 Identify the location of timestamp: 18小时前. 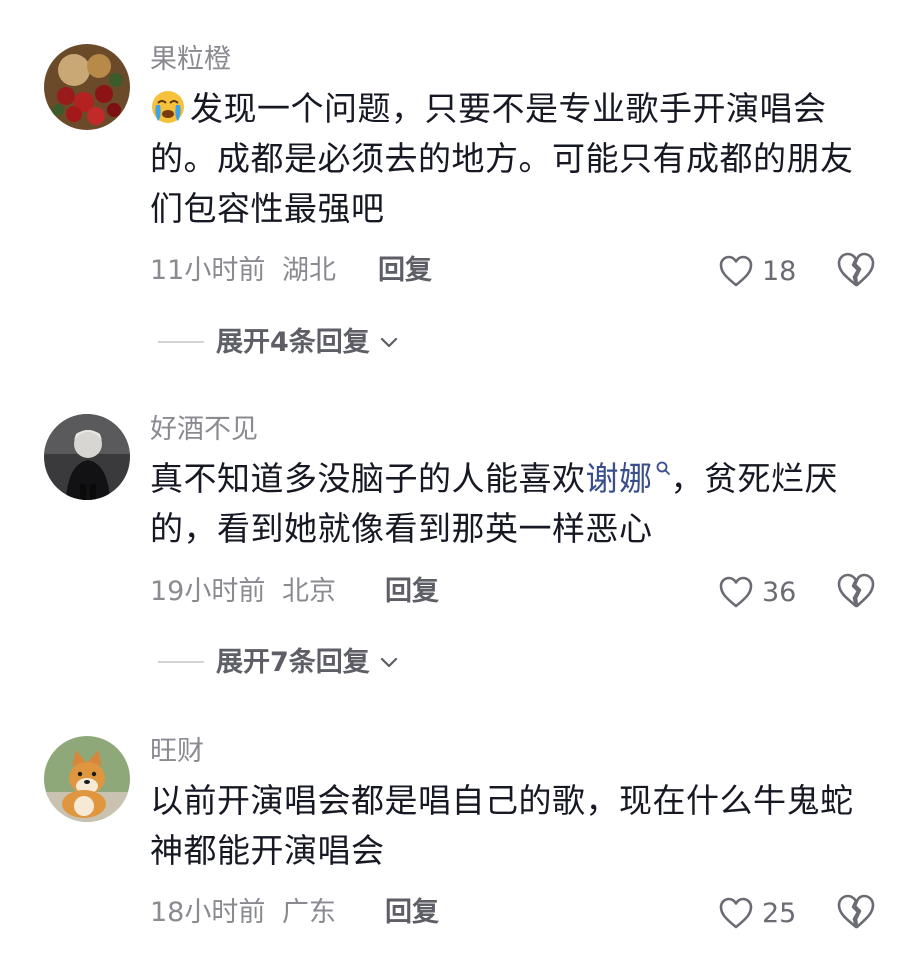
(208, 912).